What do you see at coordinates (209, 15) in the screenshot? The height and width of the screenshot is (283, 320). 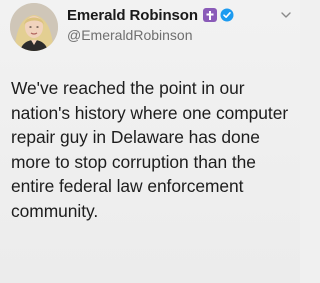 I see `cross-icon` at bounding box center [209, 15].